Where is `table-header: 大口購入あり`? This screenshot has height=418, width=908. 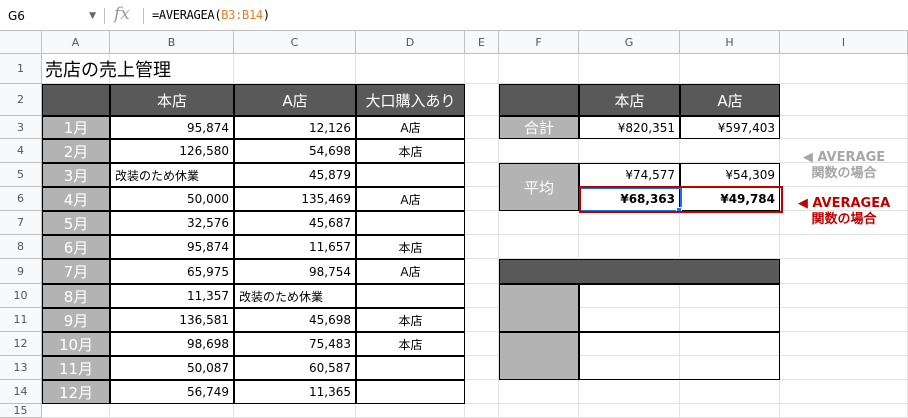 table-header: 大口購入あり is located at coordinates (410, 100).